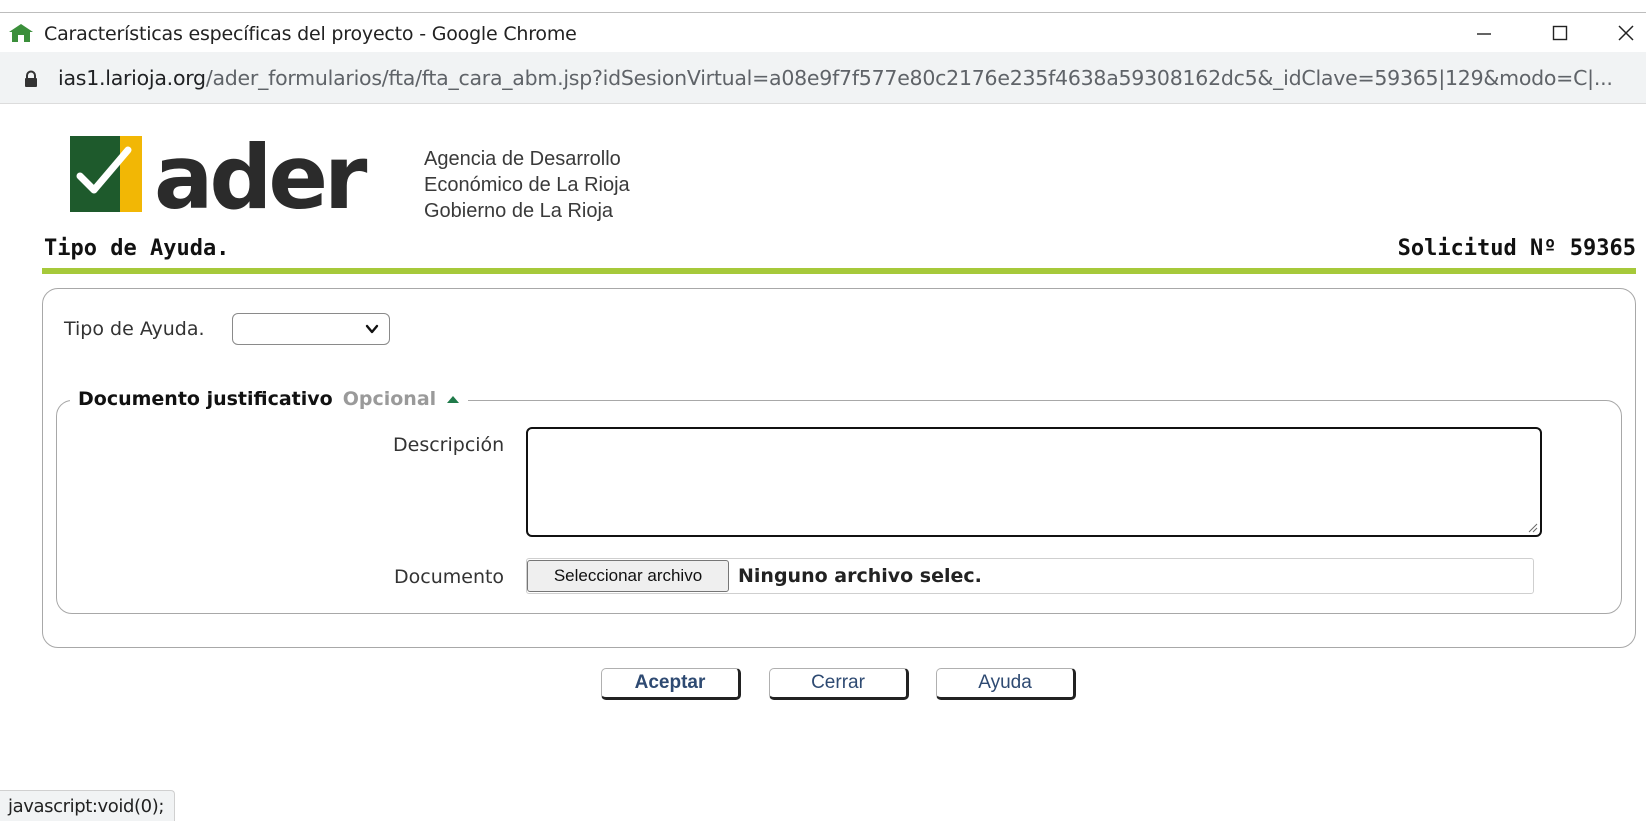  Describe the element at coordinates (839, 271) in the screenshot. I see `header-divider` at that location.